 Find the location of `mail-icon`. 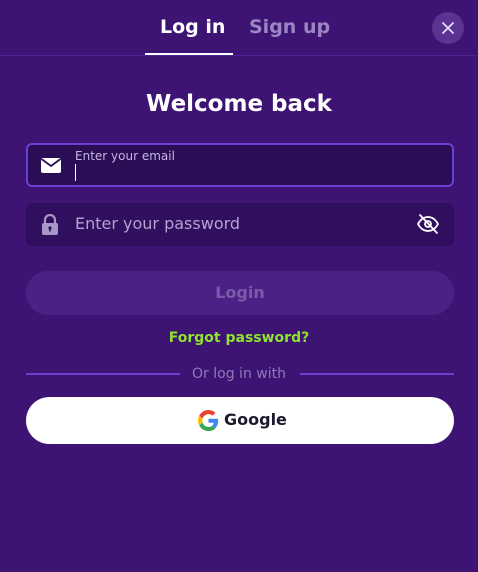

mail-icon is located at coordinates (51, 165).